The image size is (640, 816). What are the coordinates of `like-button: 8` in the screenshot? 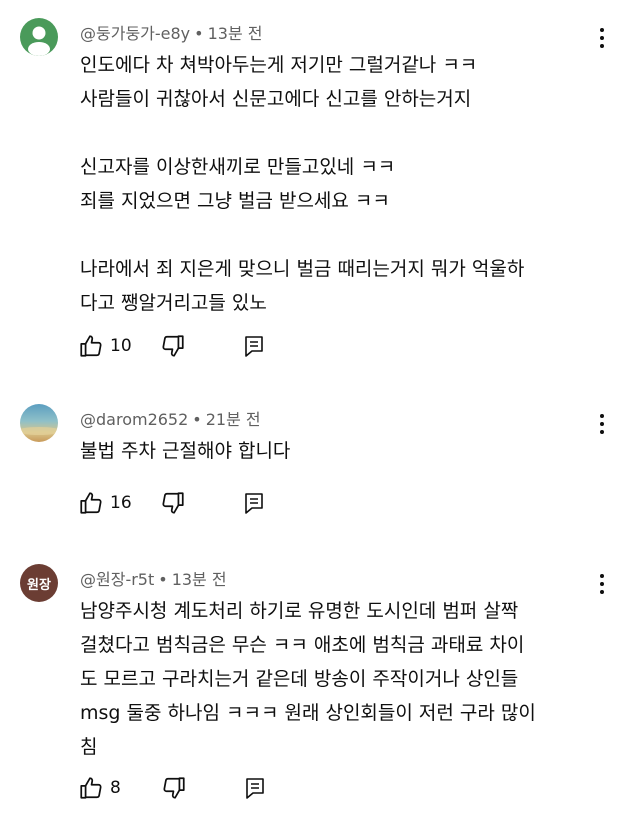 It's located at (99, 788).